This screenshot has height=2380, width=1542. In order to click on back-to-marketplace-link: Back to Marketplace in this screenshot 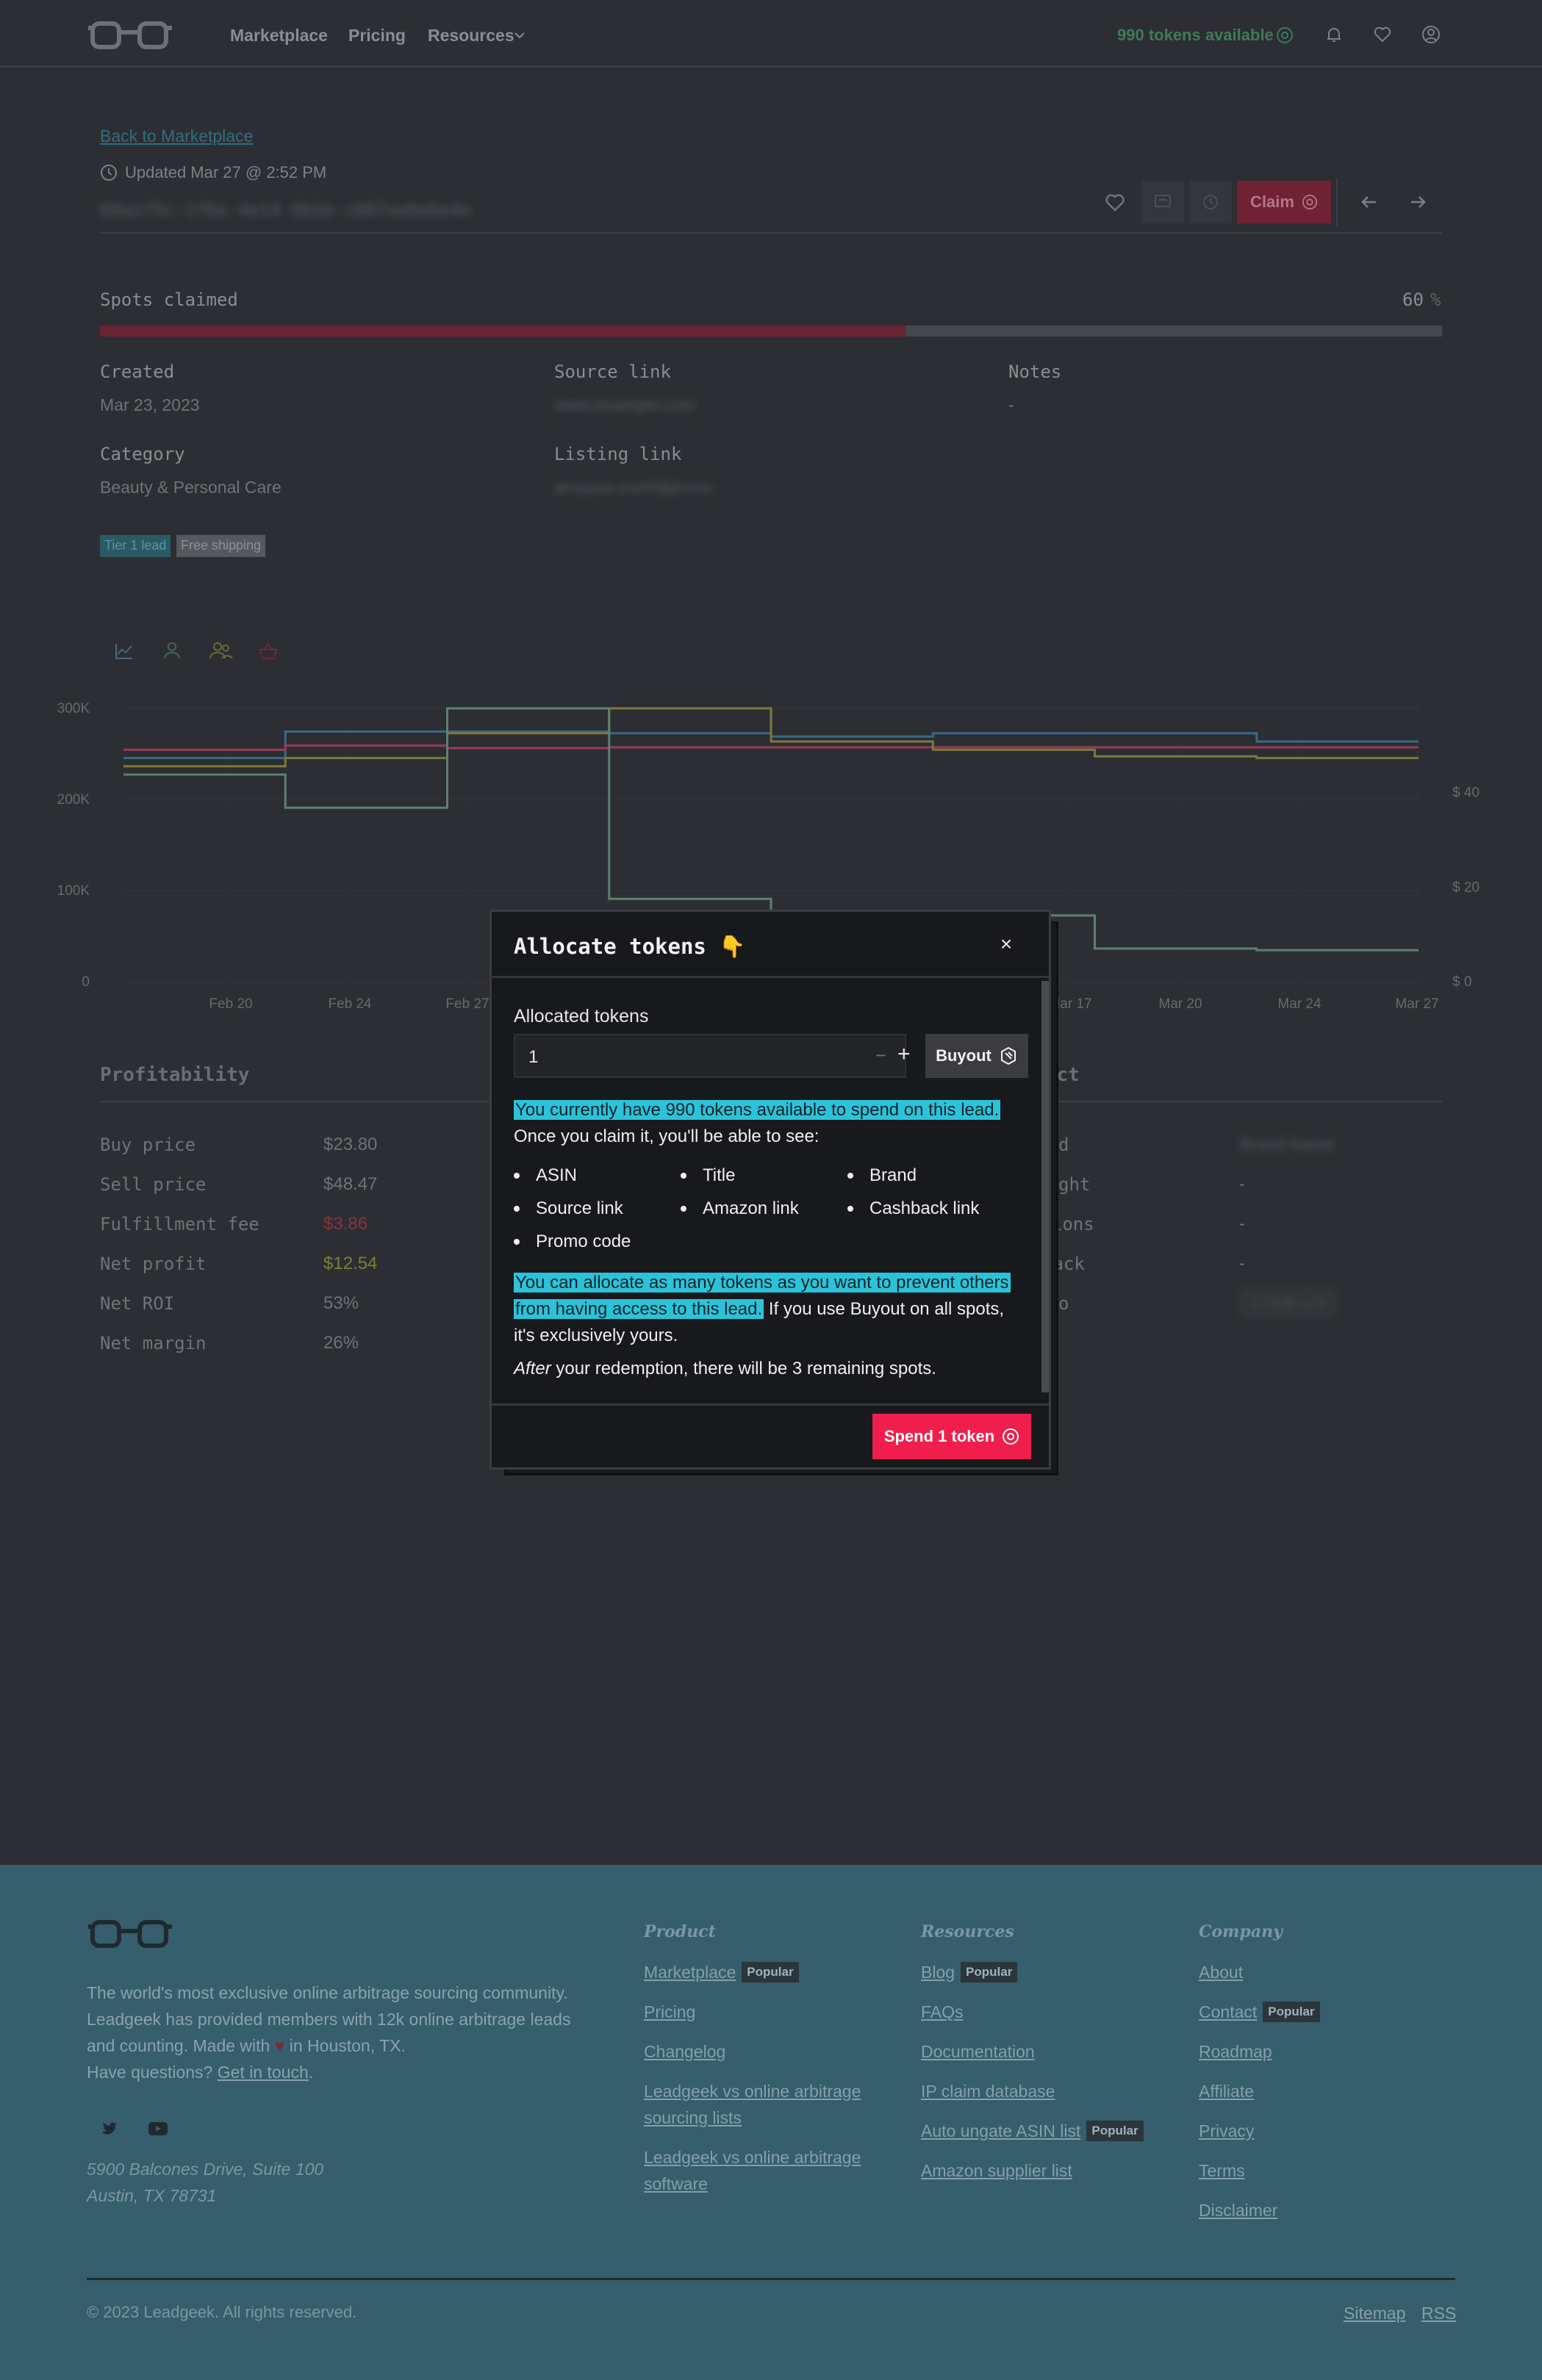, I will do `click(176, 136)`.